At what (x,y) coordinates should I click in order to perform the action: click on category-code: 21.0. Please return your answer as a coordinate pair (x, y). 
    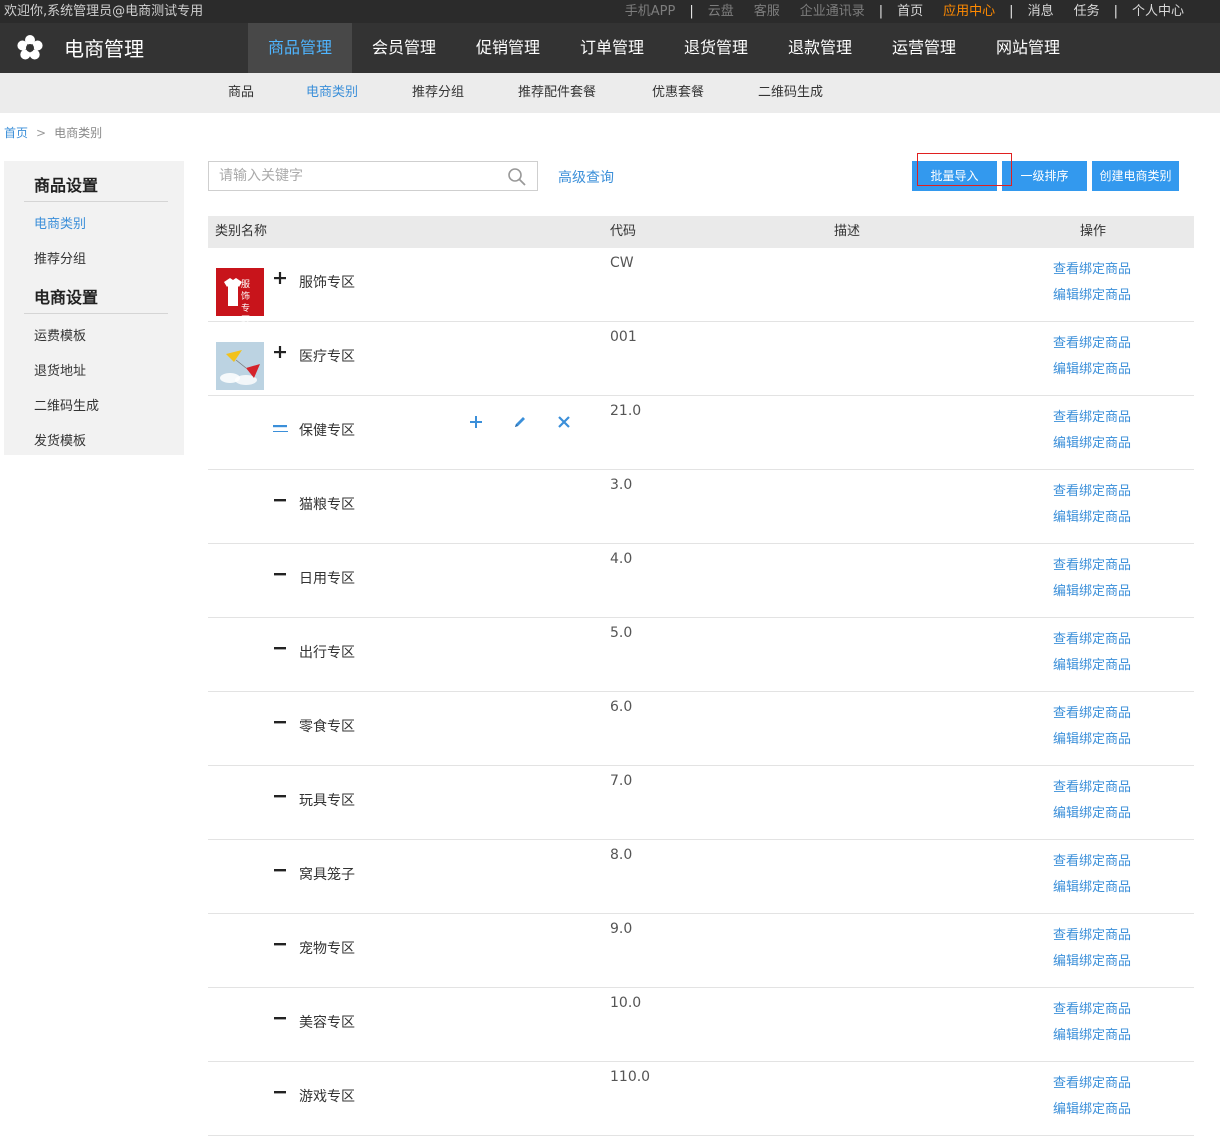
    Looking at the image, I should click on (626, 411).